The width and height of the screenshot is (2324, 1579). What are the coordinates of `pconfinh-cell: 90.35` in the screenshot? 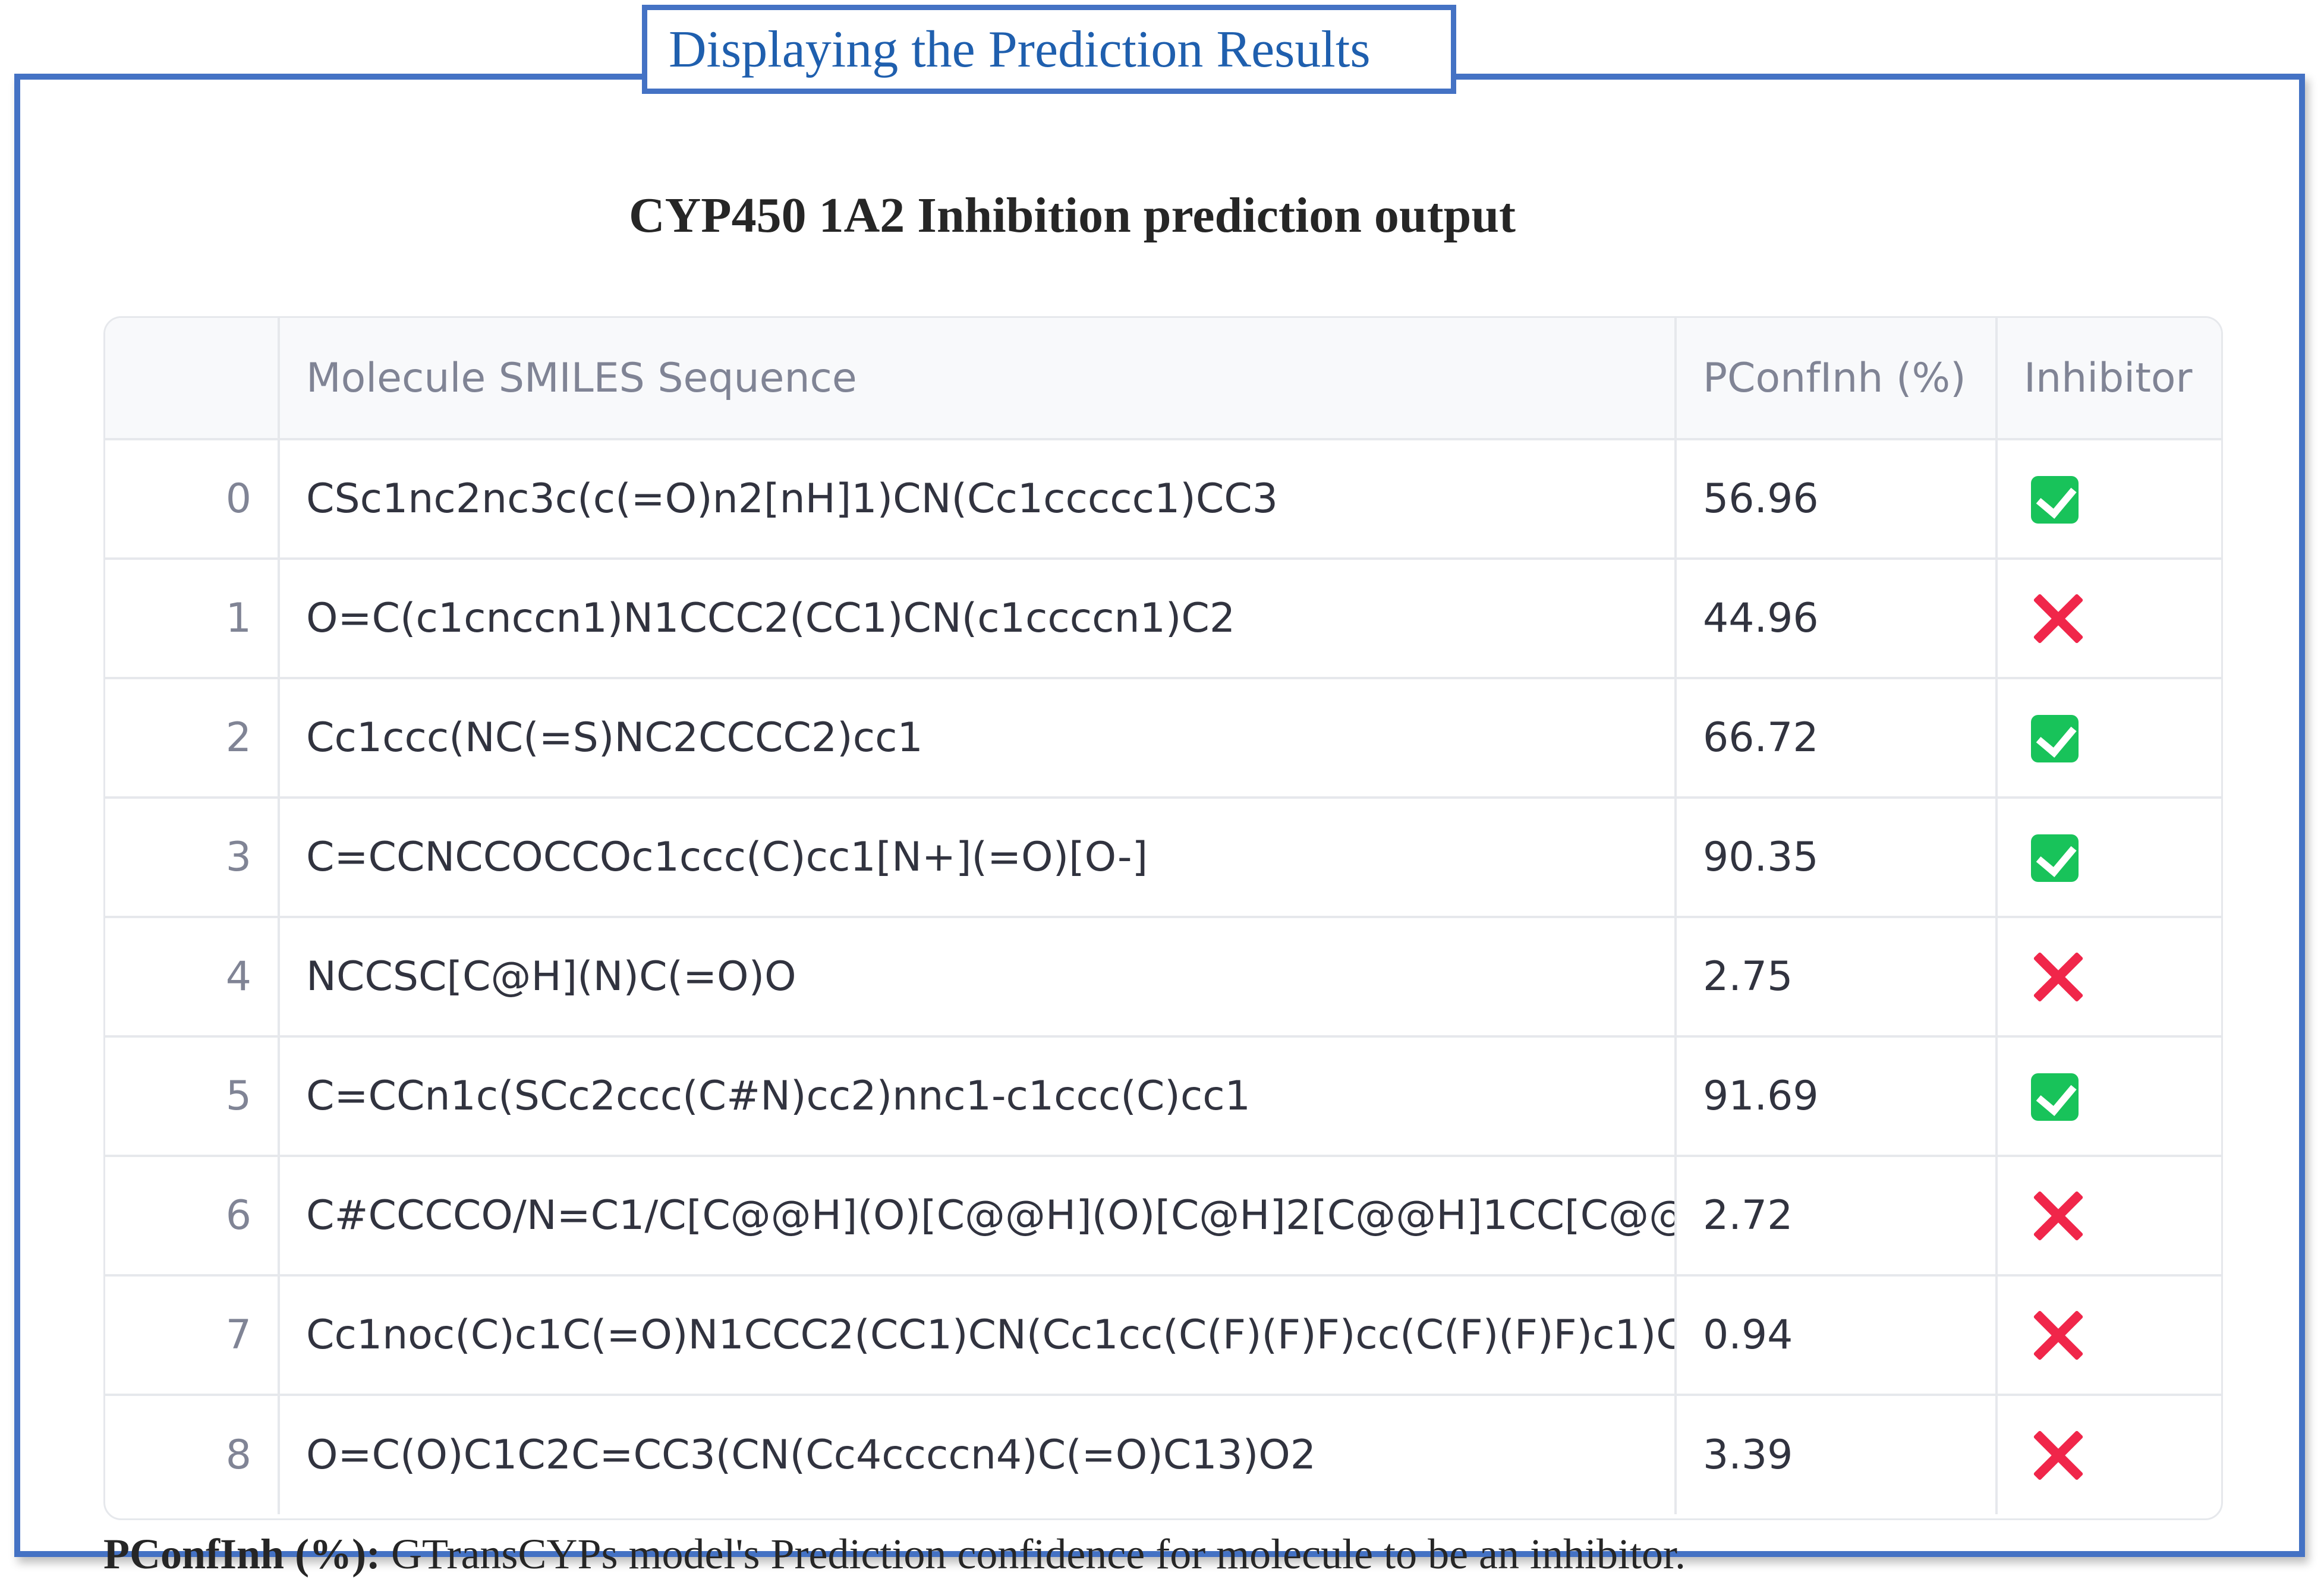 It's located at (1835, 856).